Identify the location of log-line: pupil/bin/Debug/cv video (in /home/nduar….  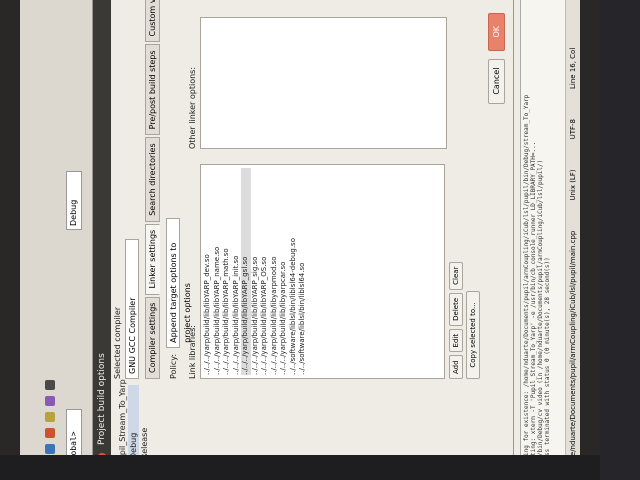
(540, 316).